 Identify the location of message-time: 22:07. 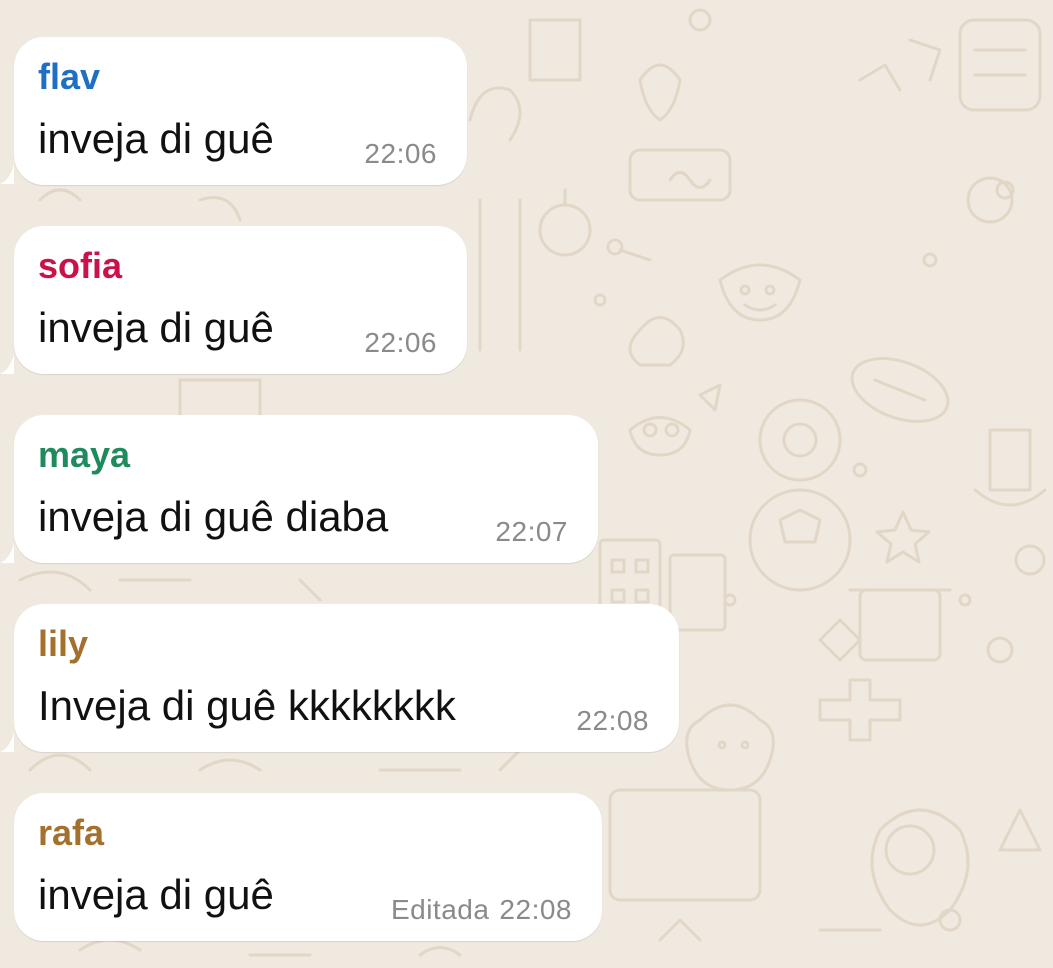
(531, 531).